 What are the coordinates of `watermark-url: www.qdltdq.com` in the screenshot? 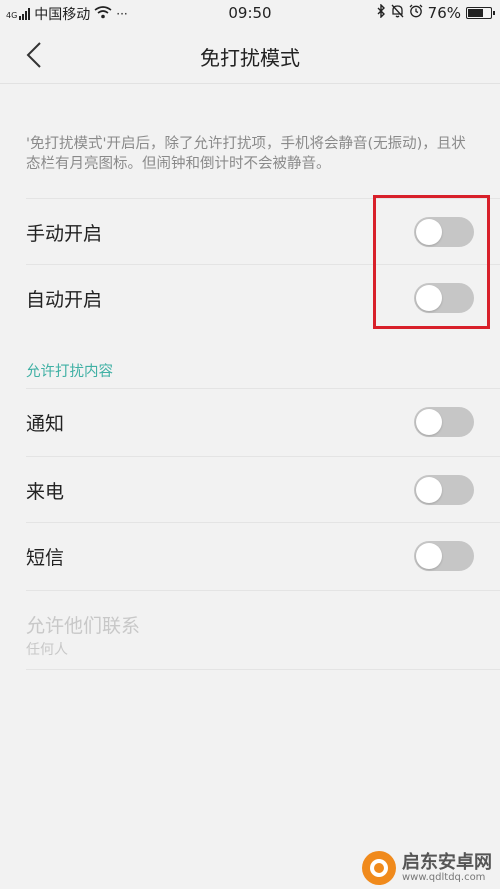 It's located at (444, 878).